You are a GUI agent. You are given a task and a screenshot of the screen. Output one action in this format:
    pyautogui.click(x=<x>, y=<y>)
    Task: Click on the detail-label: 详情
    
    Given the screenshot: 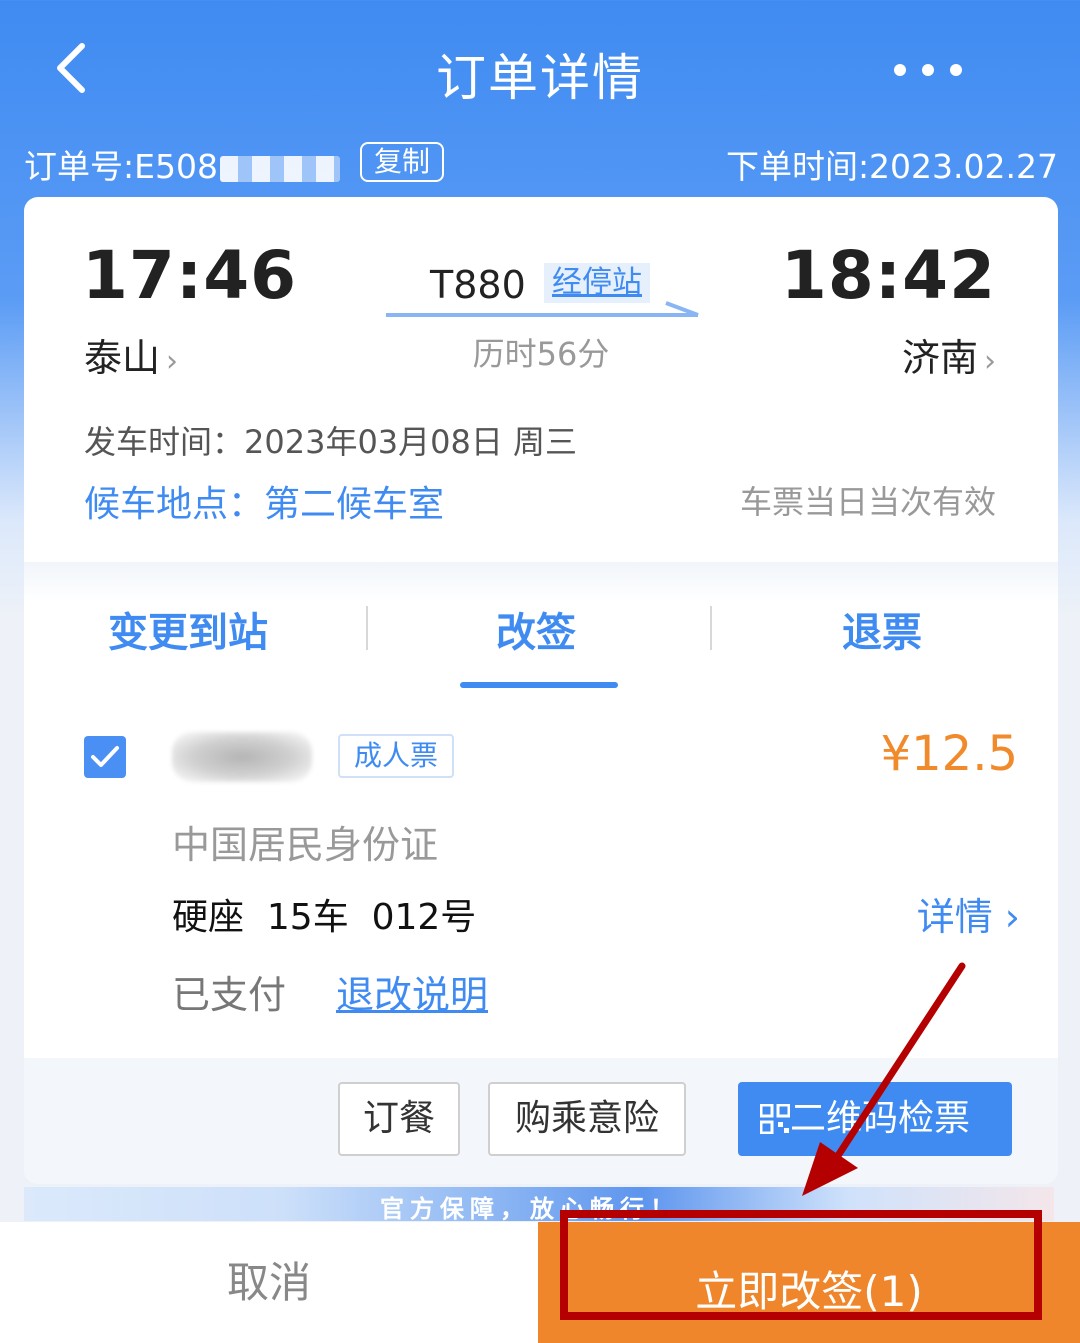 What is the action you would take?
    pyautogui.click(x=954, y=917)
    